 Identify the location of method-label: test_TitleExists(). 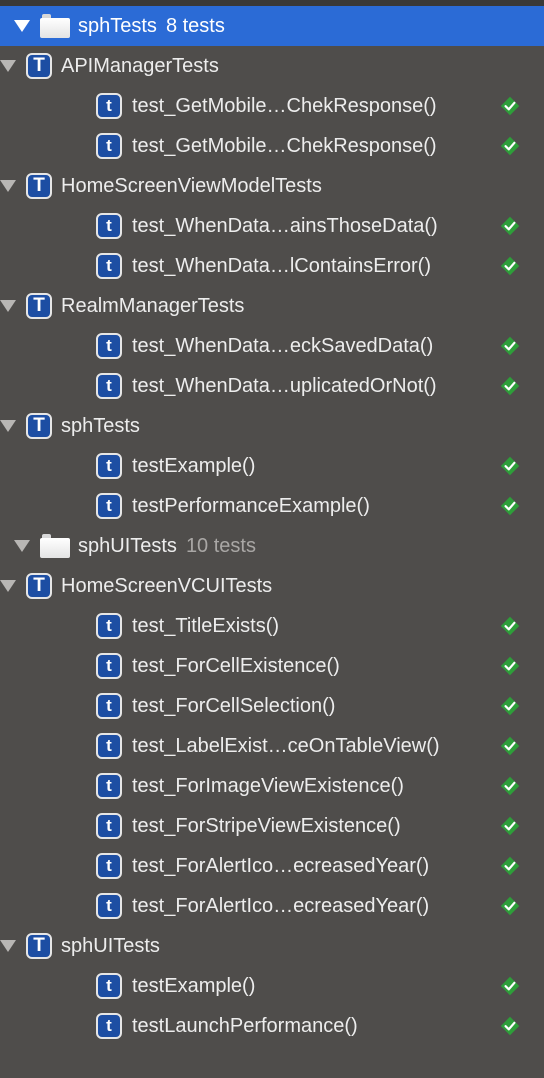
(206, 625).